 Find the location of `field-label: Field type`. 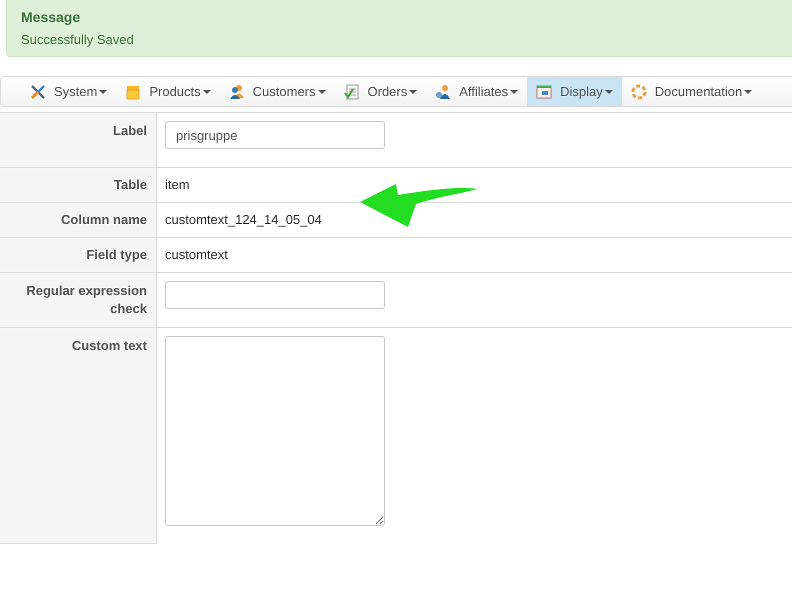

field-label: Field type is located at coordinates (78, 255).